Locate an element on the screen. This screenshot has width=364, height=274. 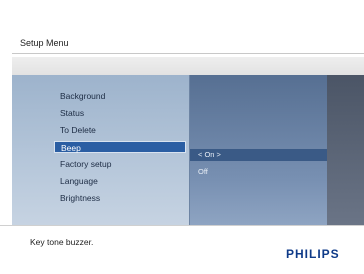
brand-logo: PHILIPS is located at coordinates (313, 254).